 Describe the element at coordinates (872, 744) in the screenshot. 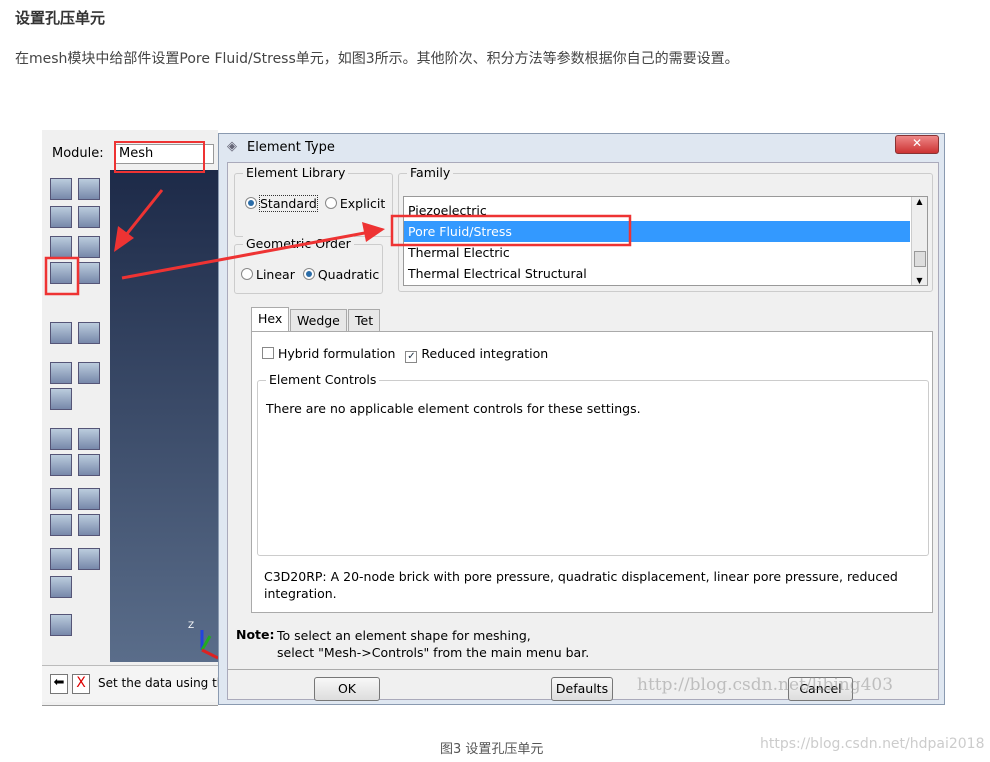

I see `watermark: https://blog.csdn.net/hdpai2018` at that location.